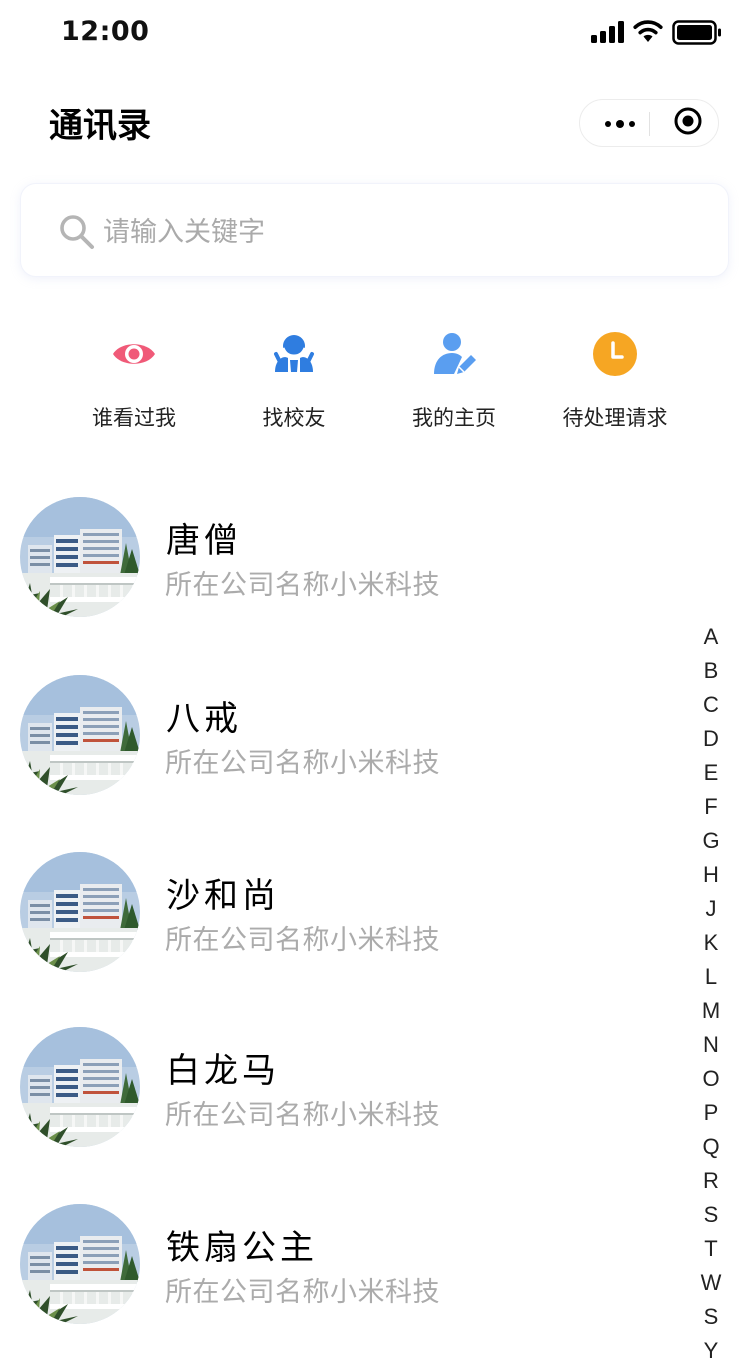 The image size is (749, 1368). What do you see at coordinates (711, 1011) in the screenshot?
I see `index-letter: M` at bounding box center [711, 1011].